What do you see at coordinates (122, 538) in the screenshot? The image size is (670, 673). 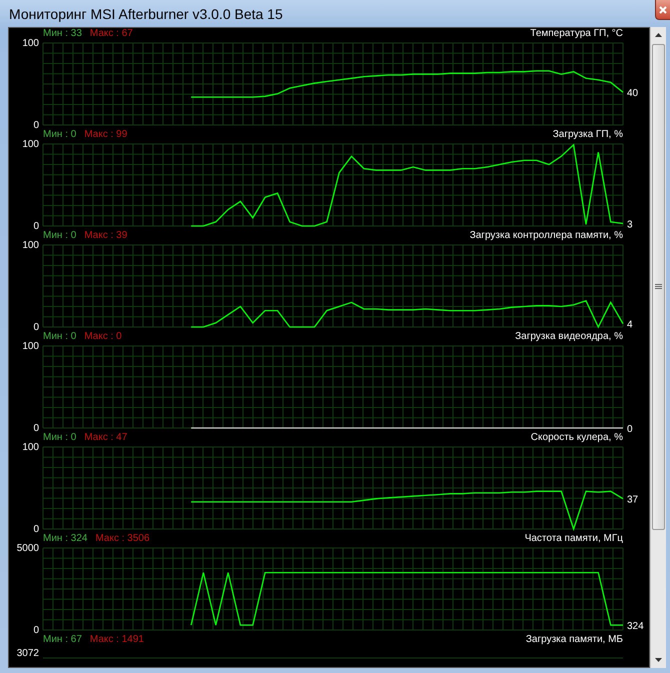 I see `max-value: Макс : 3506` at bounding box center [122, 538].